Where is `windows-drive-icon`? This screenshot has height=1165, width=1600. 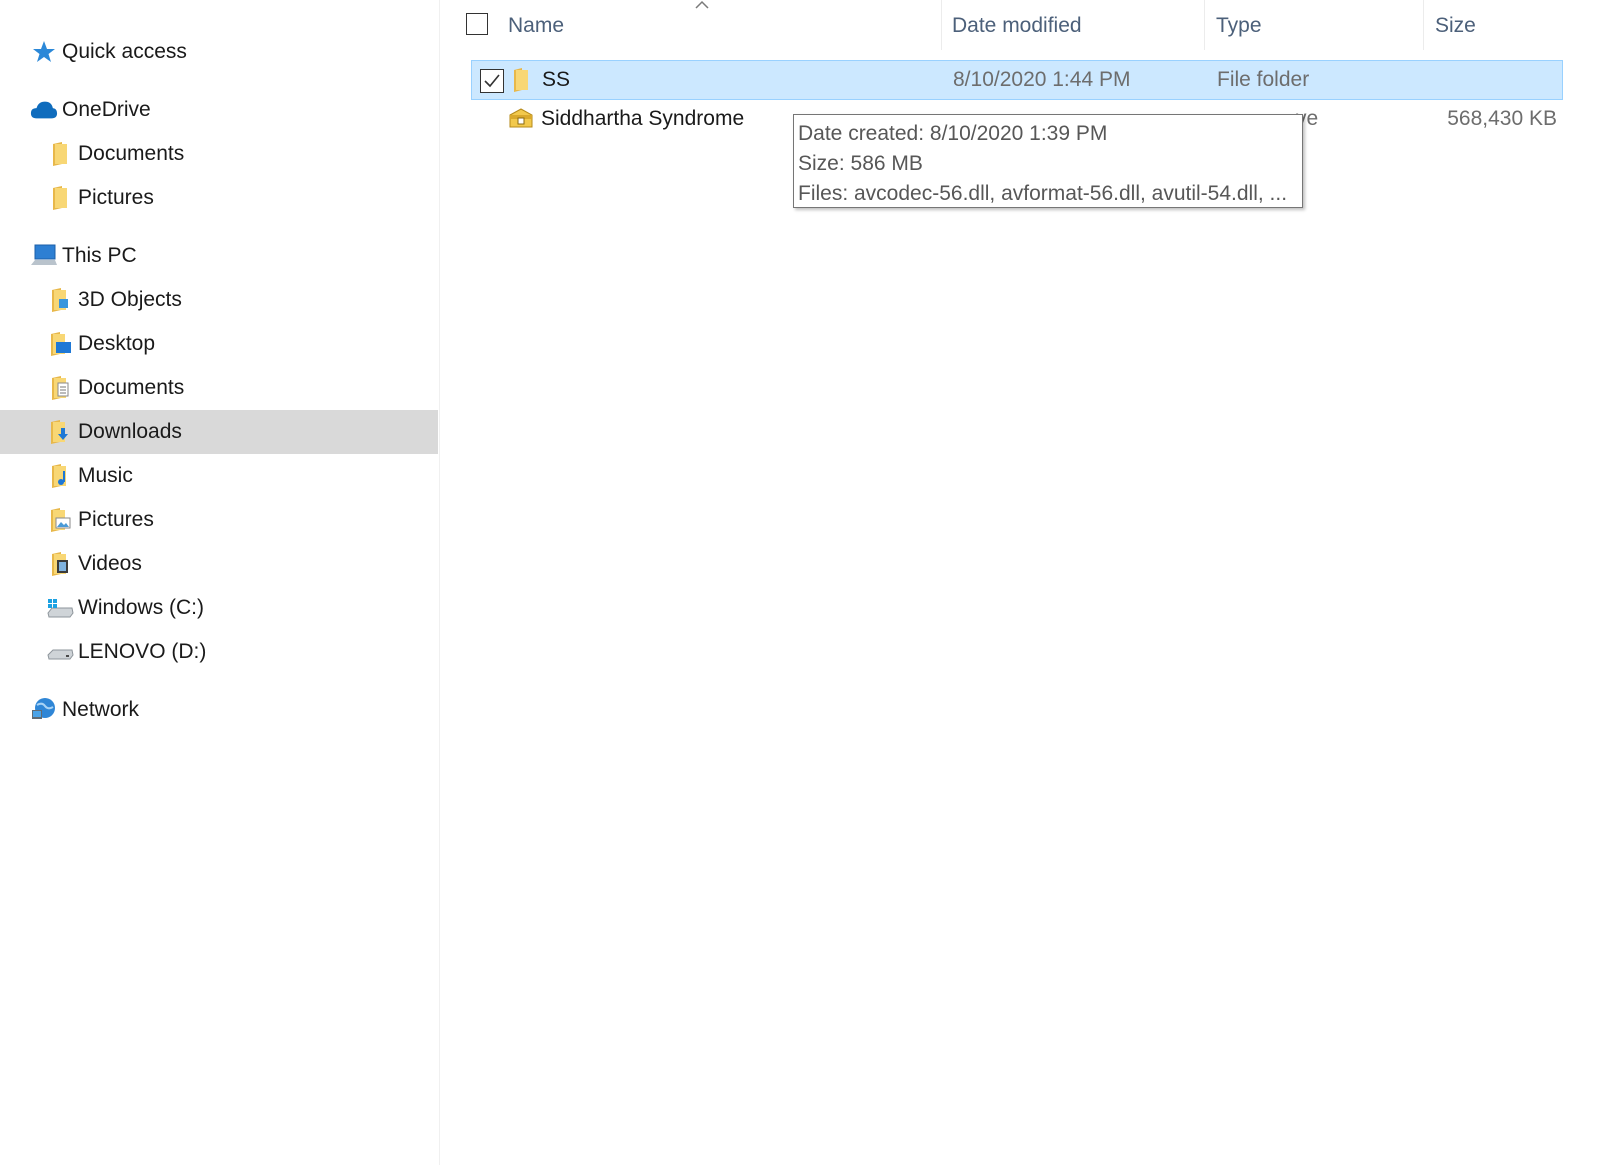 windows-drive-icon is located at coordinates (60, 608).